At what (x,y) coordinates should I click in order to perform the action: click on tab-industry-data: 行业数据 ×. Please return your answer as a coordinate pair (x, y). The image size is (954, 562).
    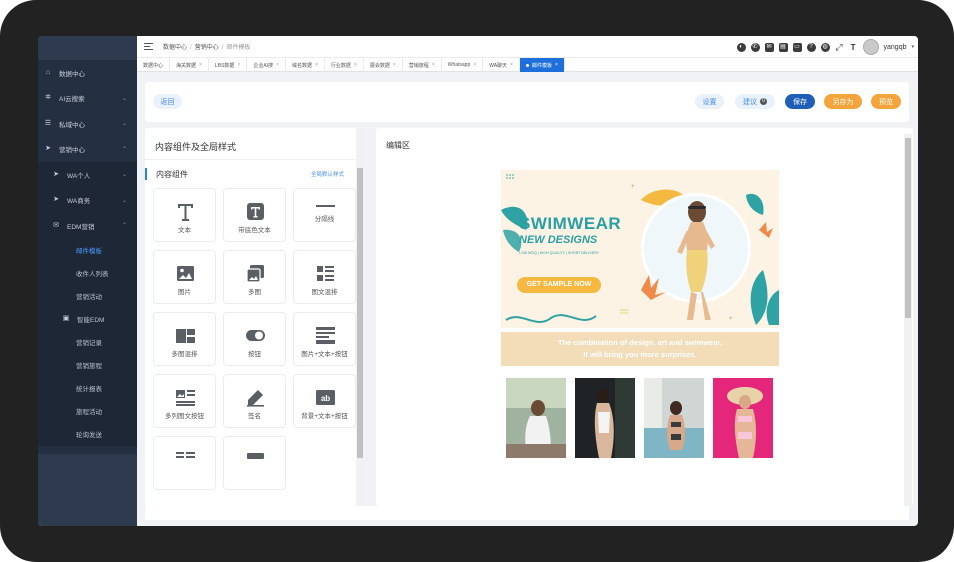
    Looking at the image, I should click on (344, 65).